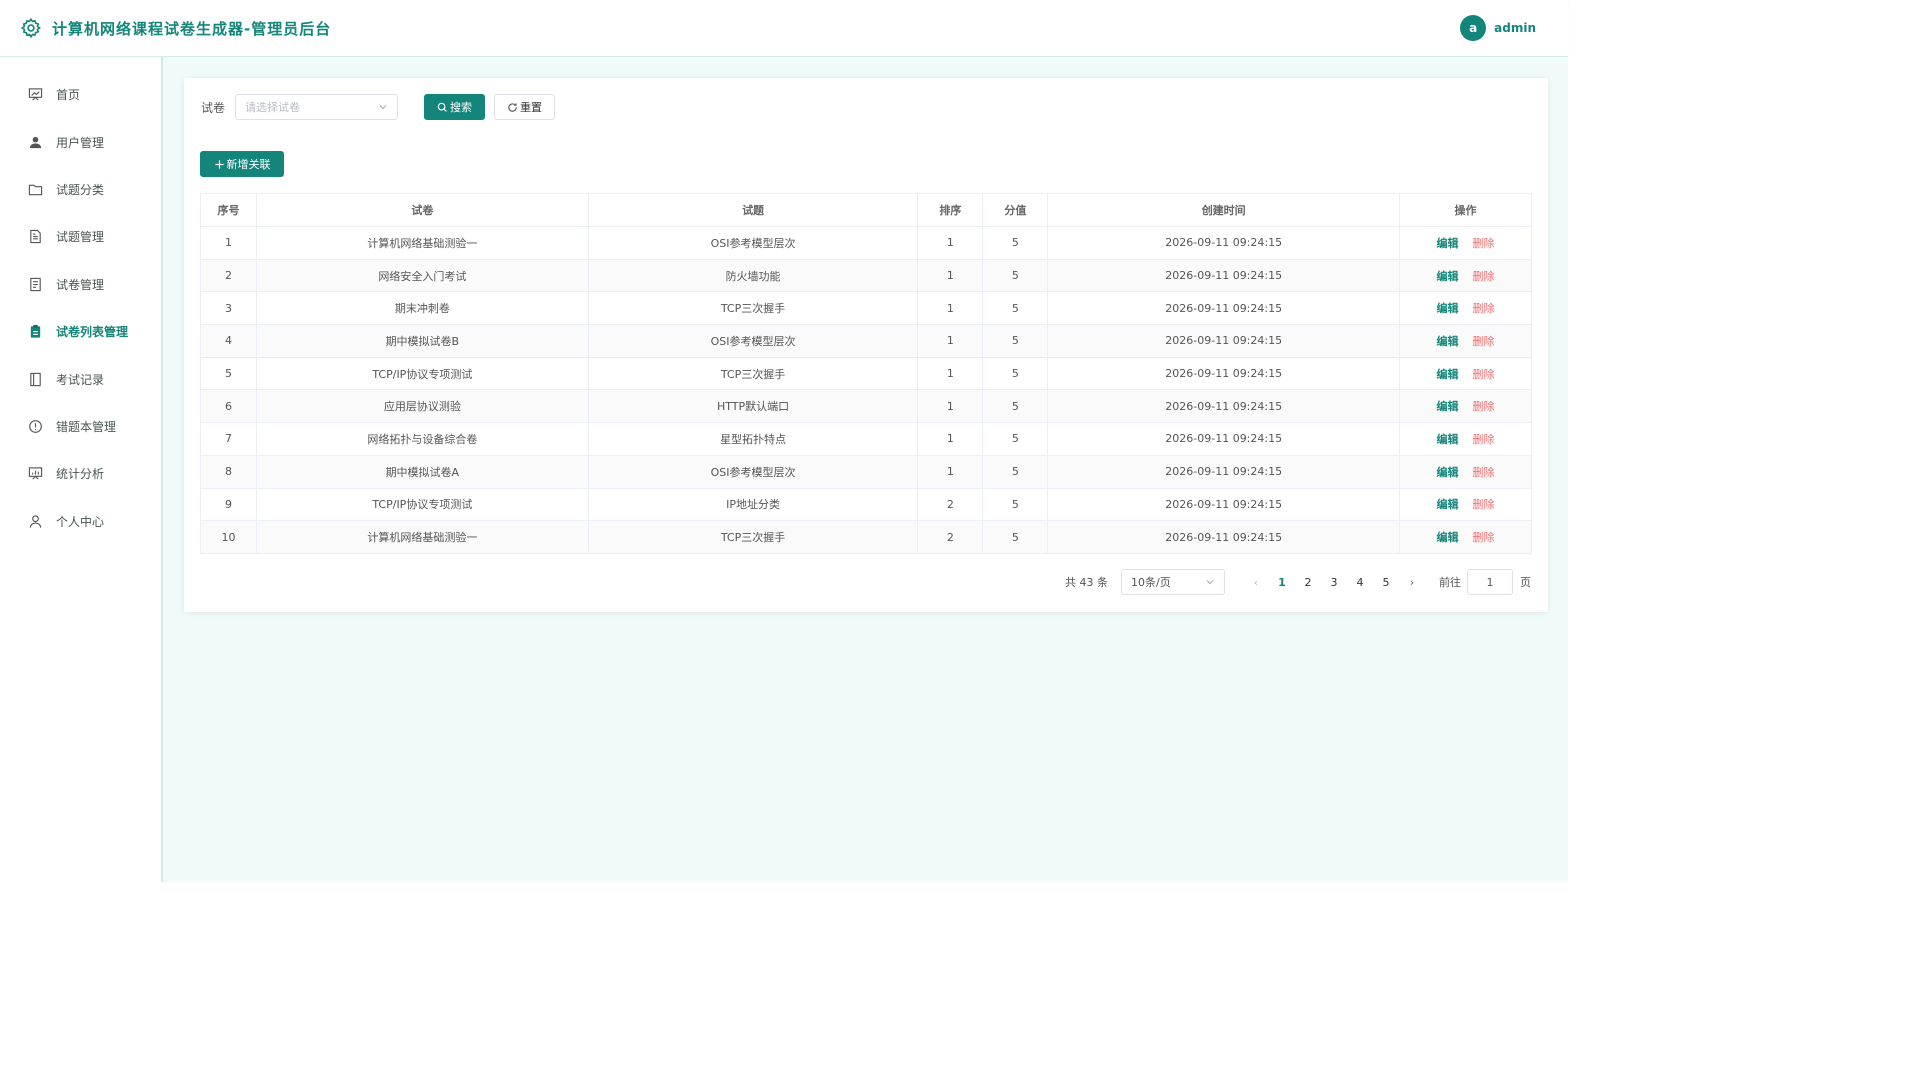  I want to click on search-button: 搜索, so click(455, 107).